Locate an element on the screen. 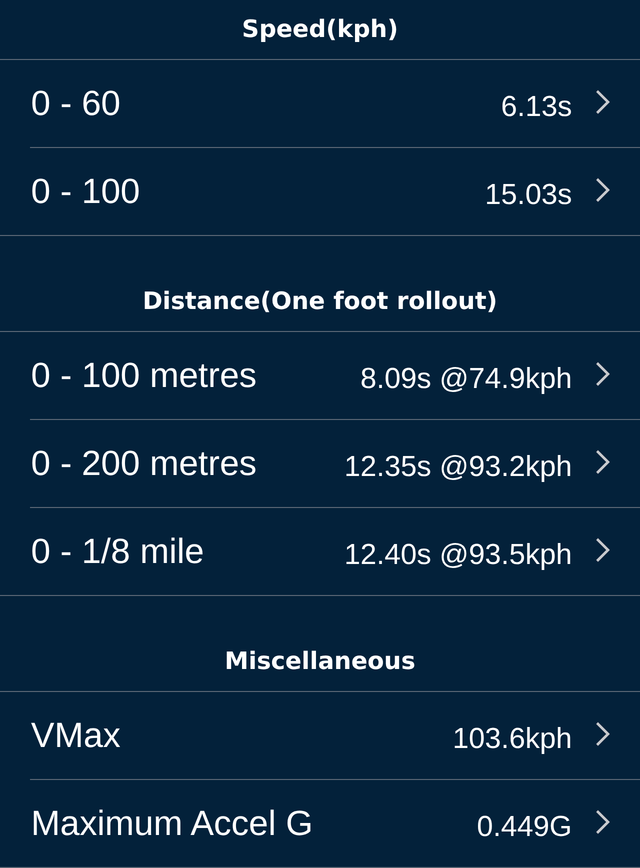  row-value: 6.13s is located at coordinates (536, 107).